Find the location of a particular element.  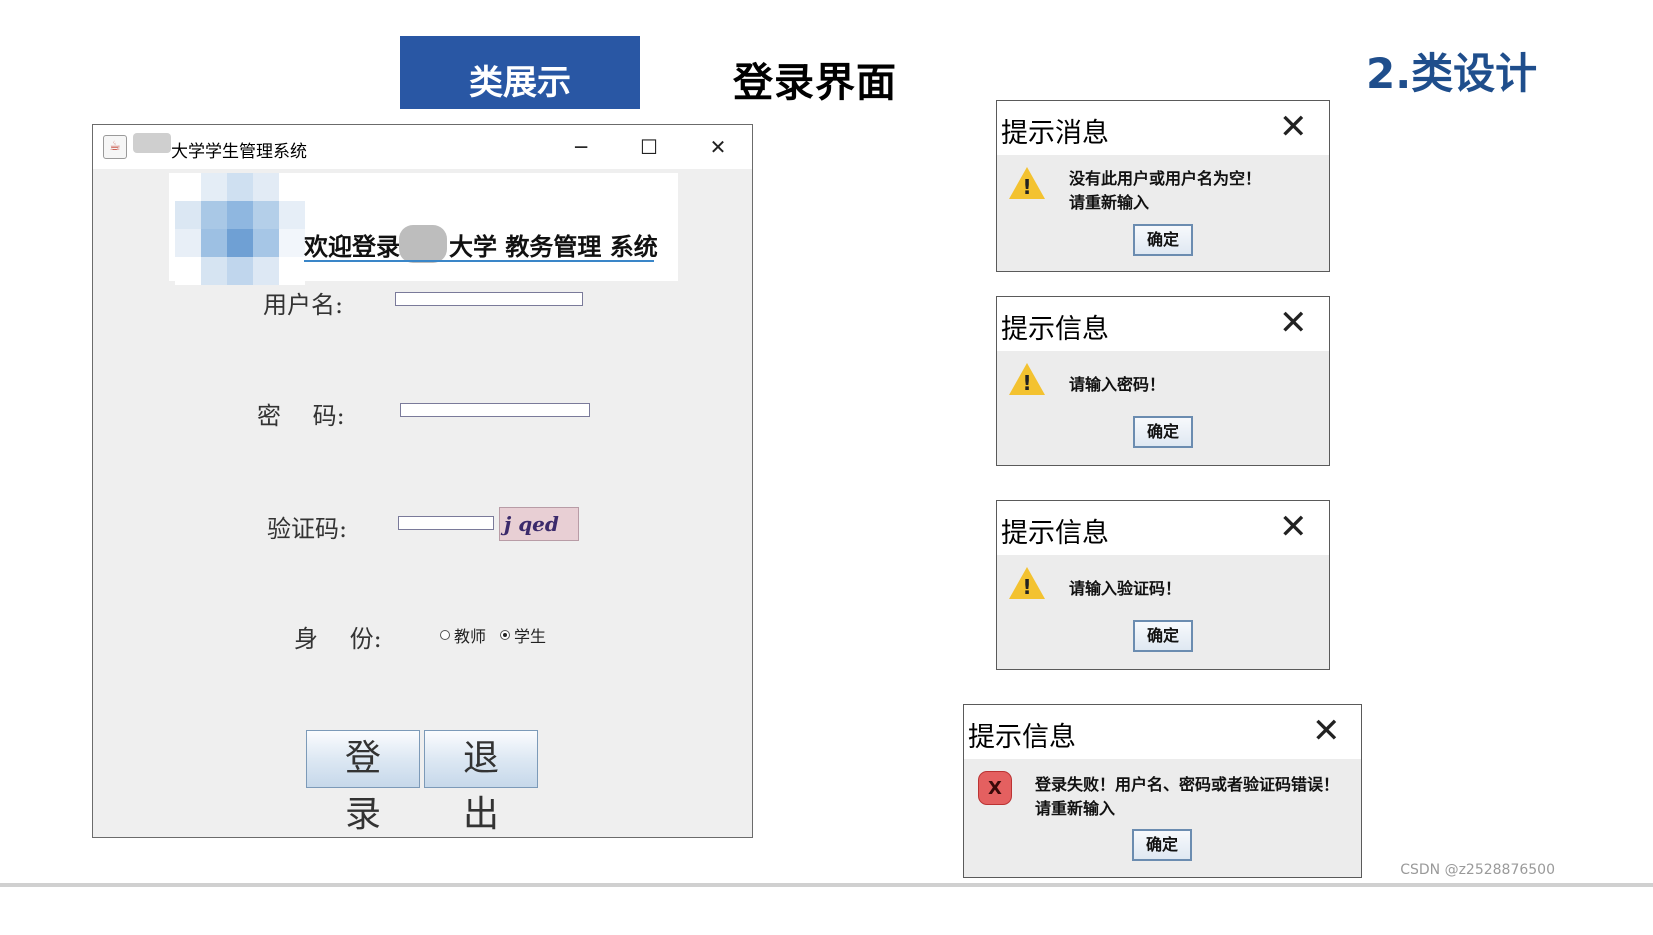

dialog-enter-password: 提示信息 ✕ ! 请输入密码！ 确定 is located at coordinates (1163, 381).